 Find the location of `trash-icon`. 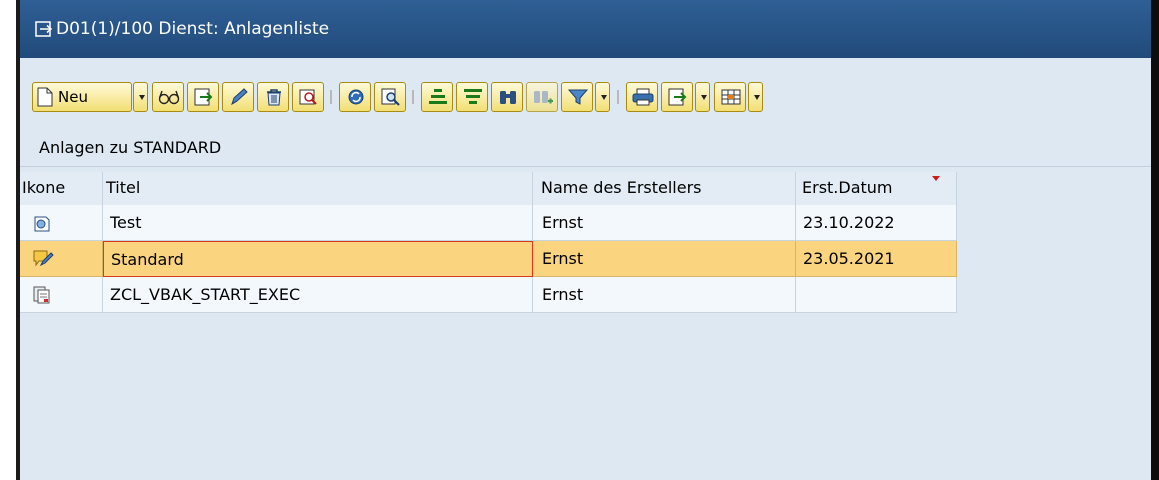

trash-icon is located at coordinates (274, 97).